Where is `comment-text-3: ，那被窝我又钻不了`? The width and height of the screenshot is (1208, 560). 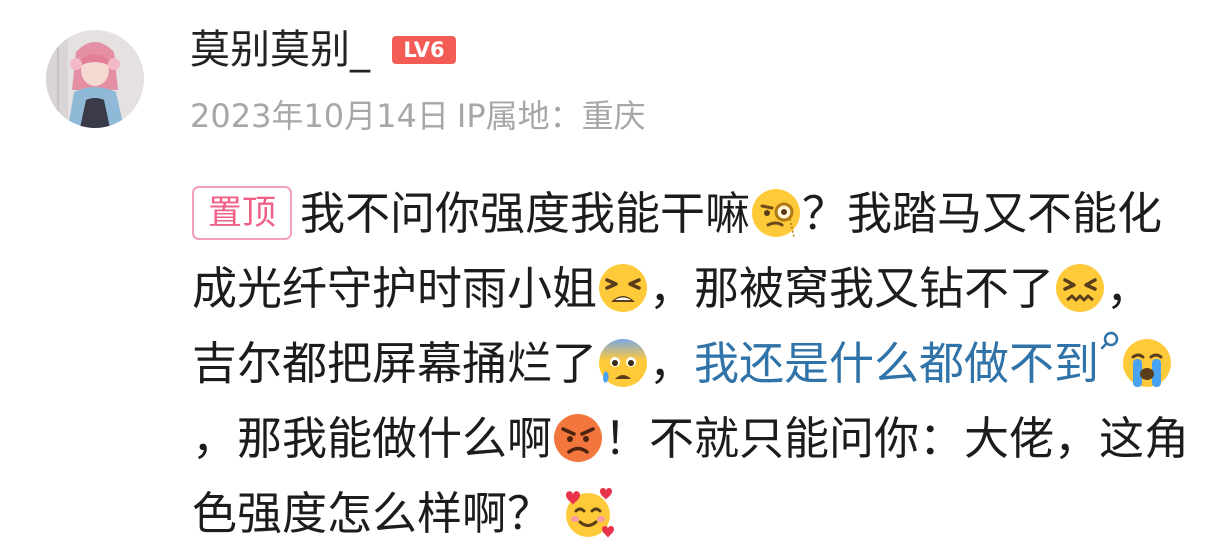
comment-text-3: ，那被窝我又钻不了 is located at coordinates (852, 288).